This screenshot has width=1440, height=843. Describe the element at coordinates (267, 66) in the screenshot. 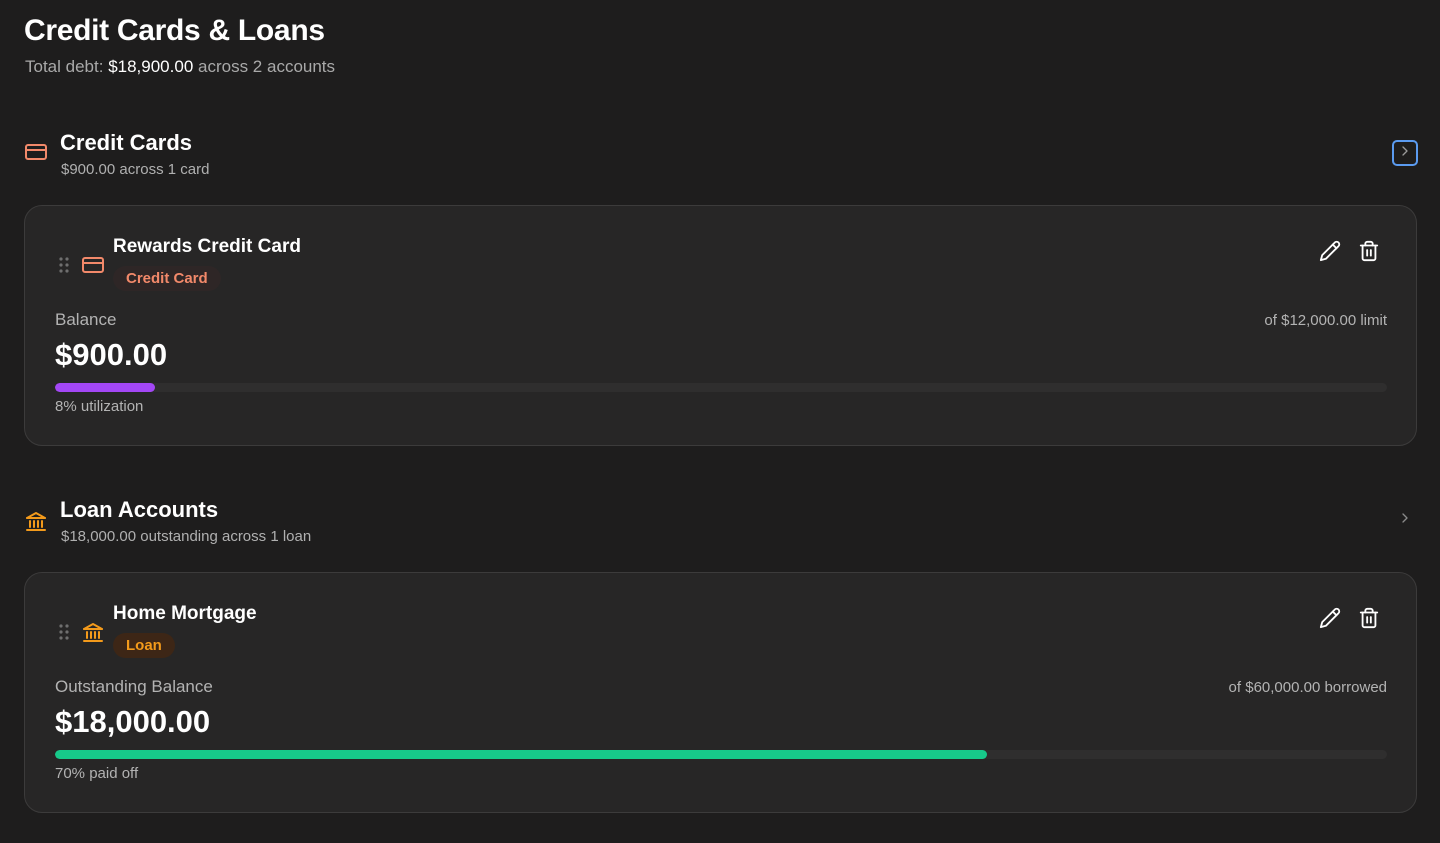

I see `subtitle-suffix: across 2 accounts` at that location.